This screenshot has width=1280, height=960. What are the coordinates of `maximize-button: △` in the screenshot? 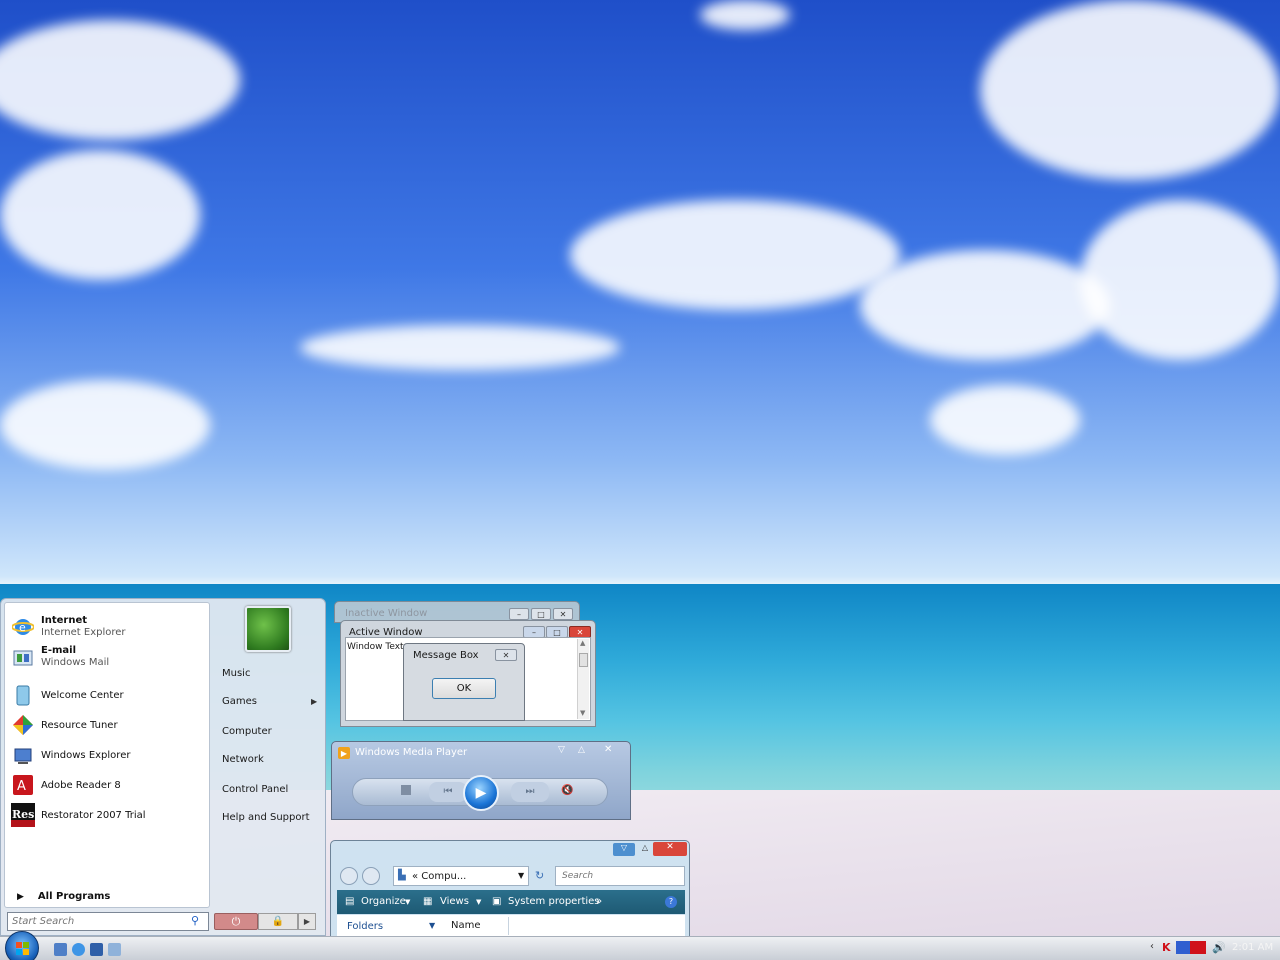 It's located at (645, 849).